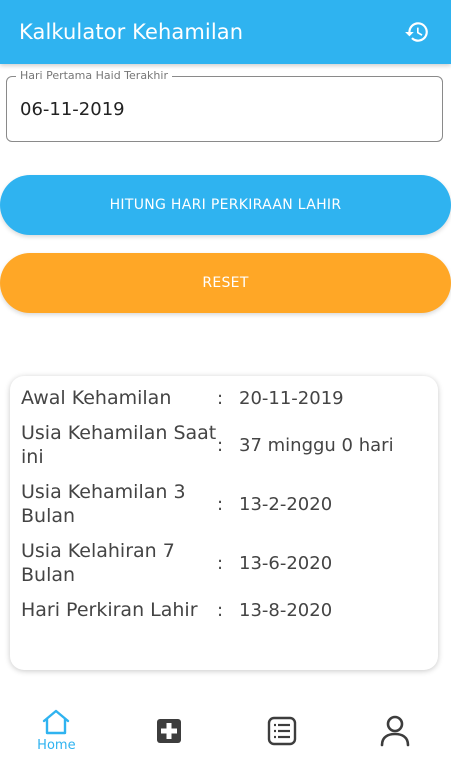 This screenshot has height=768, width=451. I want to click on result-row-hari-perkiraan-lahir: Hari Perkiran Lahir : 13-8-2020, so click(229, 610).